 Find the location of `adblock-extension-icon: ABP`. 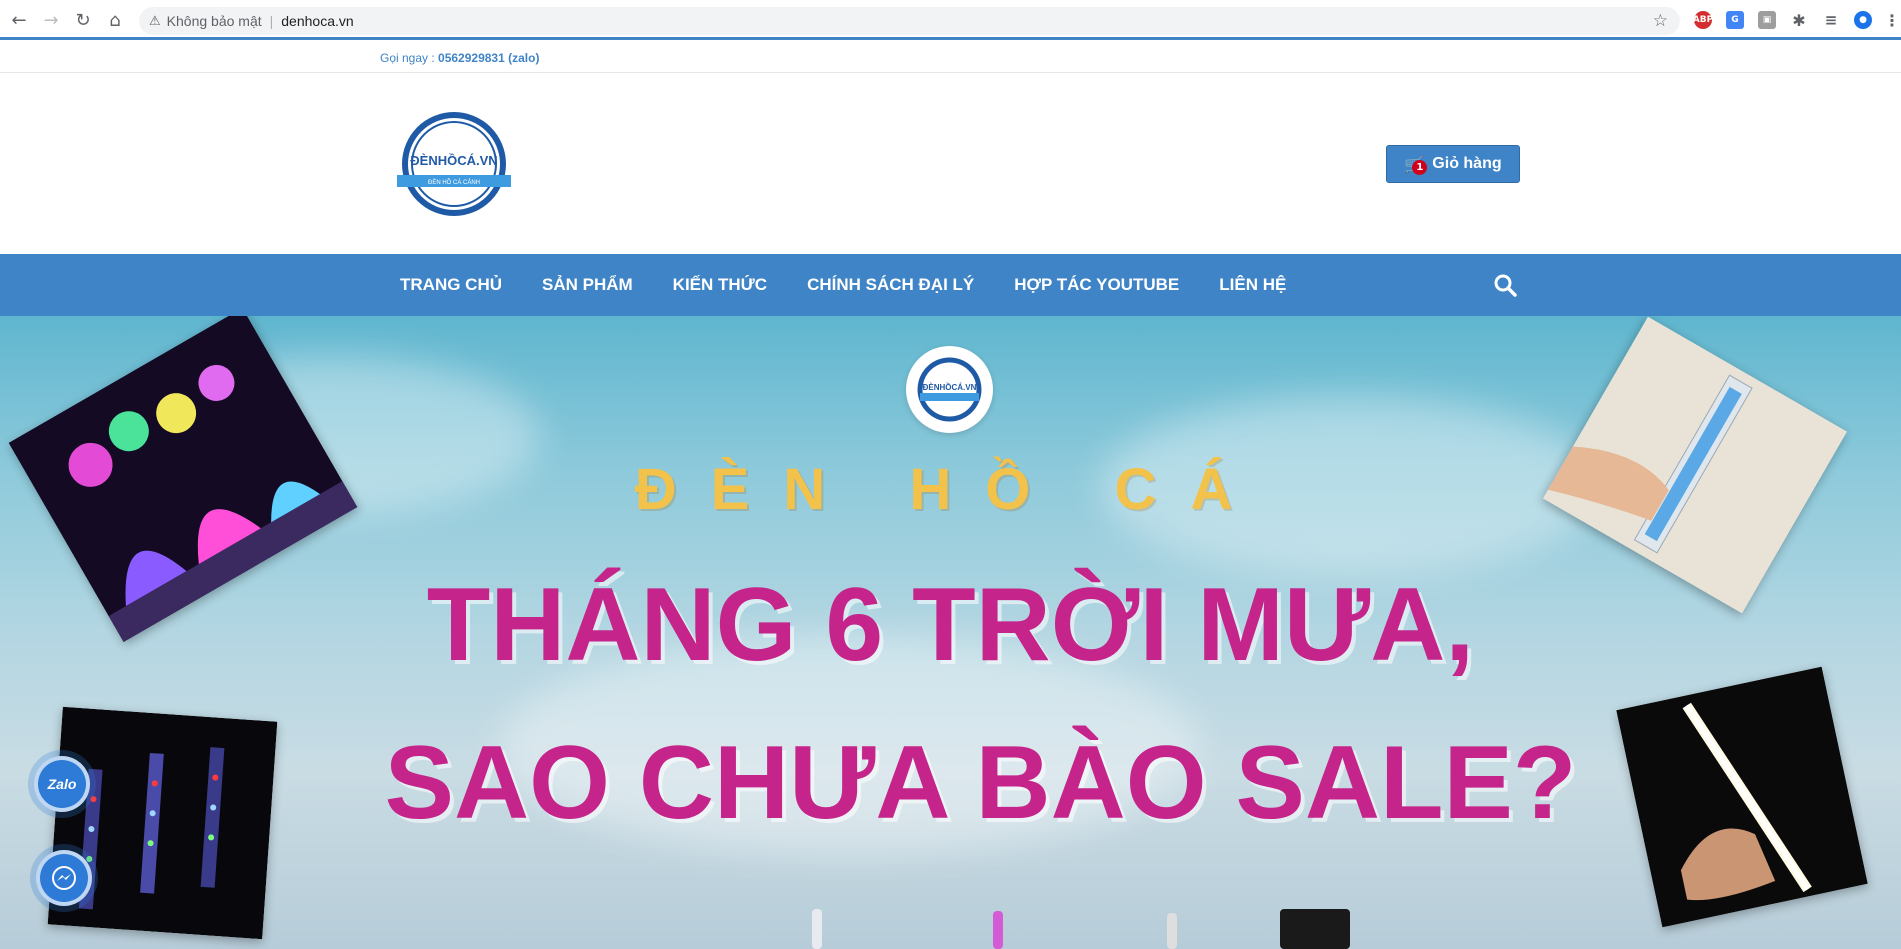

adblock-extension-icon: ABP is located at coordinates (1703, 20).